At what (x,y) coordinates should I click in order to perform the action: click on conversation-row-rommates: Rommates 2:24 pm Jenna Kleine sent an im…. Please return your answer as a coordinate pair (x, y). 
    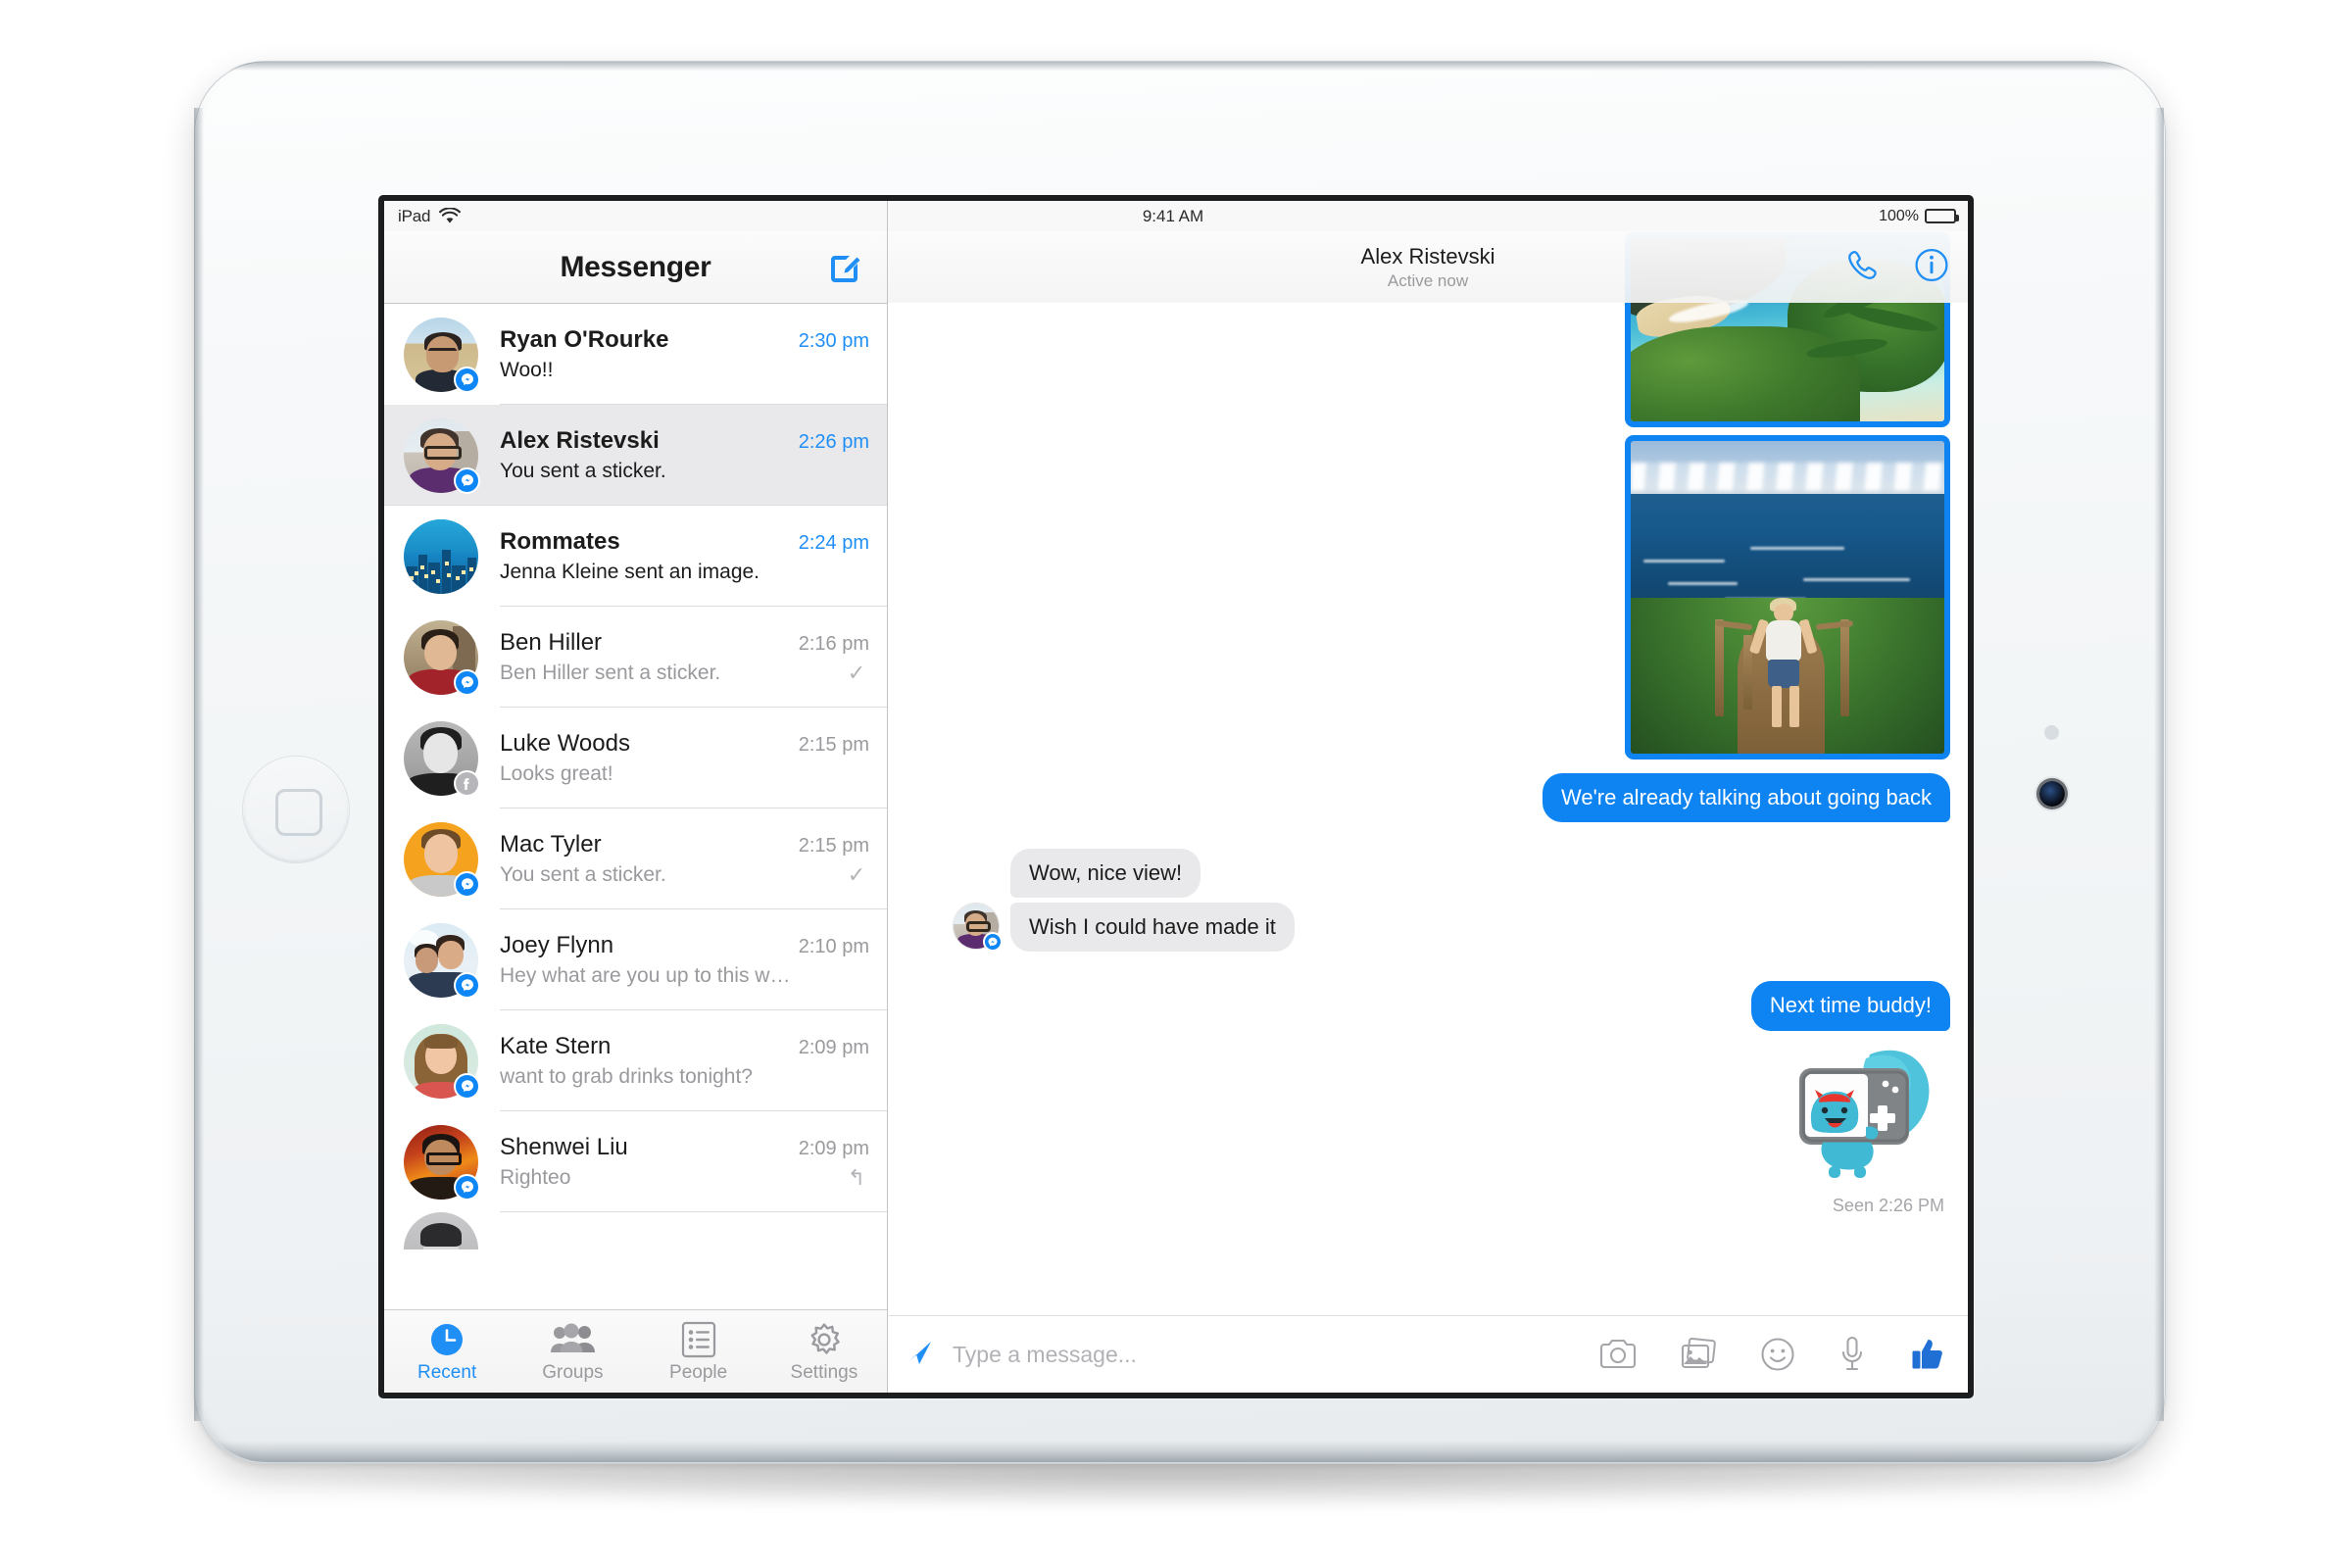
    Looking at the image, I should click on (635, 556).